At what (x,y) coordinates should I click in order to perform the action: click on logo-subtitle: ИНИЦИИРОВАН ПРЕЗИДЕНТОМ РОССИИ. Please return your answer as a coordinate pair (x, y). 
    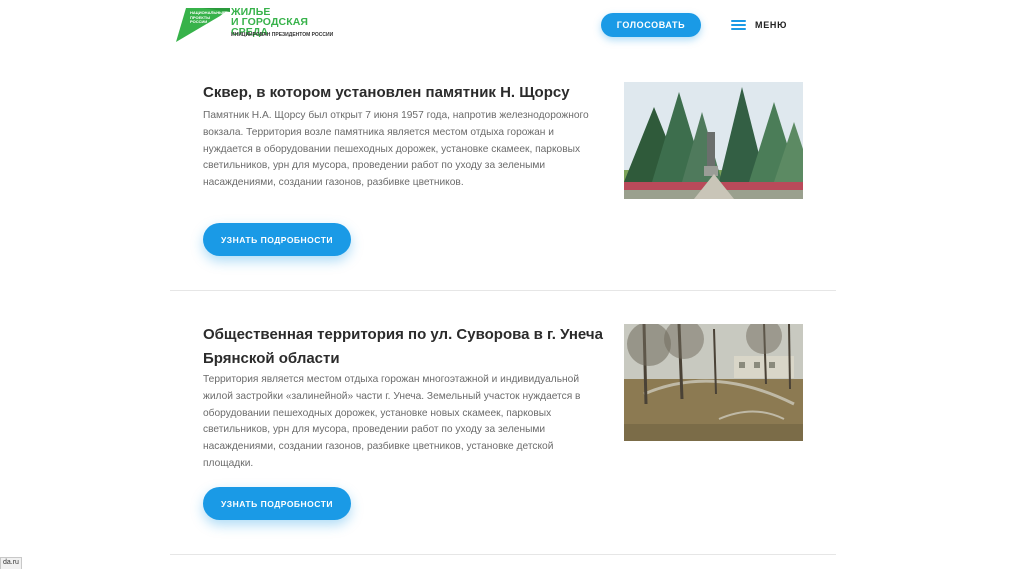
    Looking at the image, I should click on (282, 35).